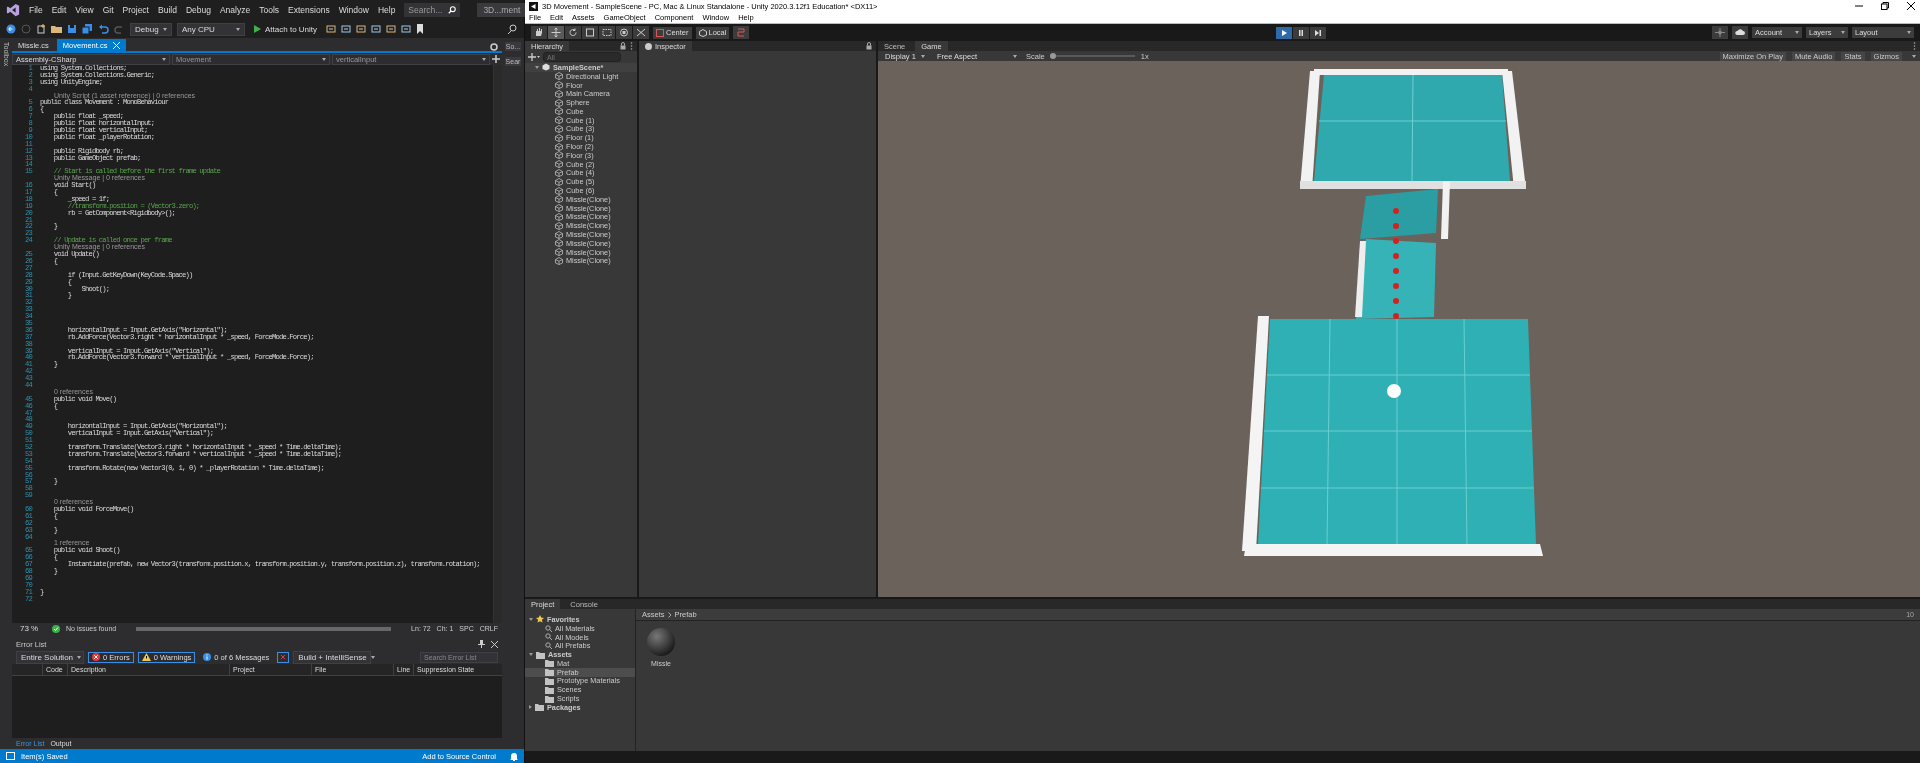 The height and width of the screenshot is (763, 1920). What do you see at coordinates (502, 10) in the screenshot?
I see `solution-title: 3D...ment` at bounding box center [502, 10].